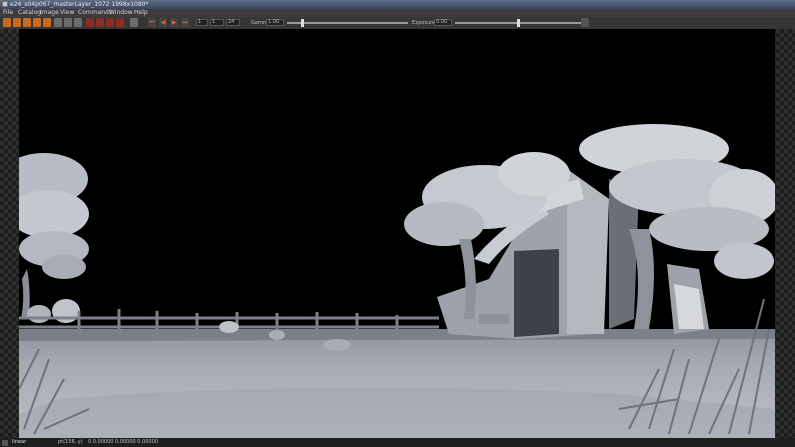 The image size is (795, 447). What do you see at coordinates (443, 22) in the screenshot?
I see `exposure-value-field: 0.00` at bounding box center [443, 22].